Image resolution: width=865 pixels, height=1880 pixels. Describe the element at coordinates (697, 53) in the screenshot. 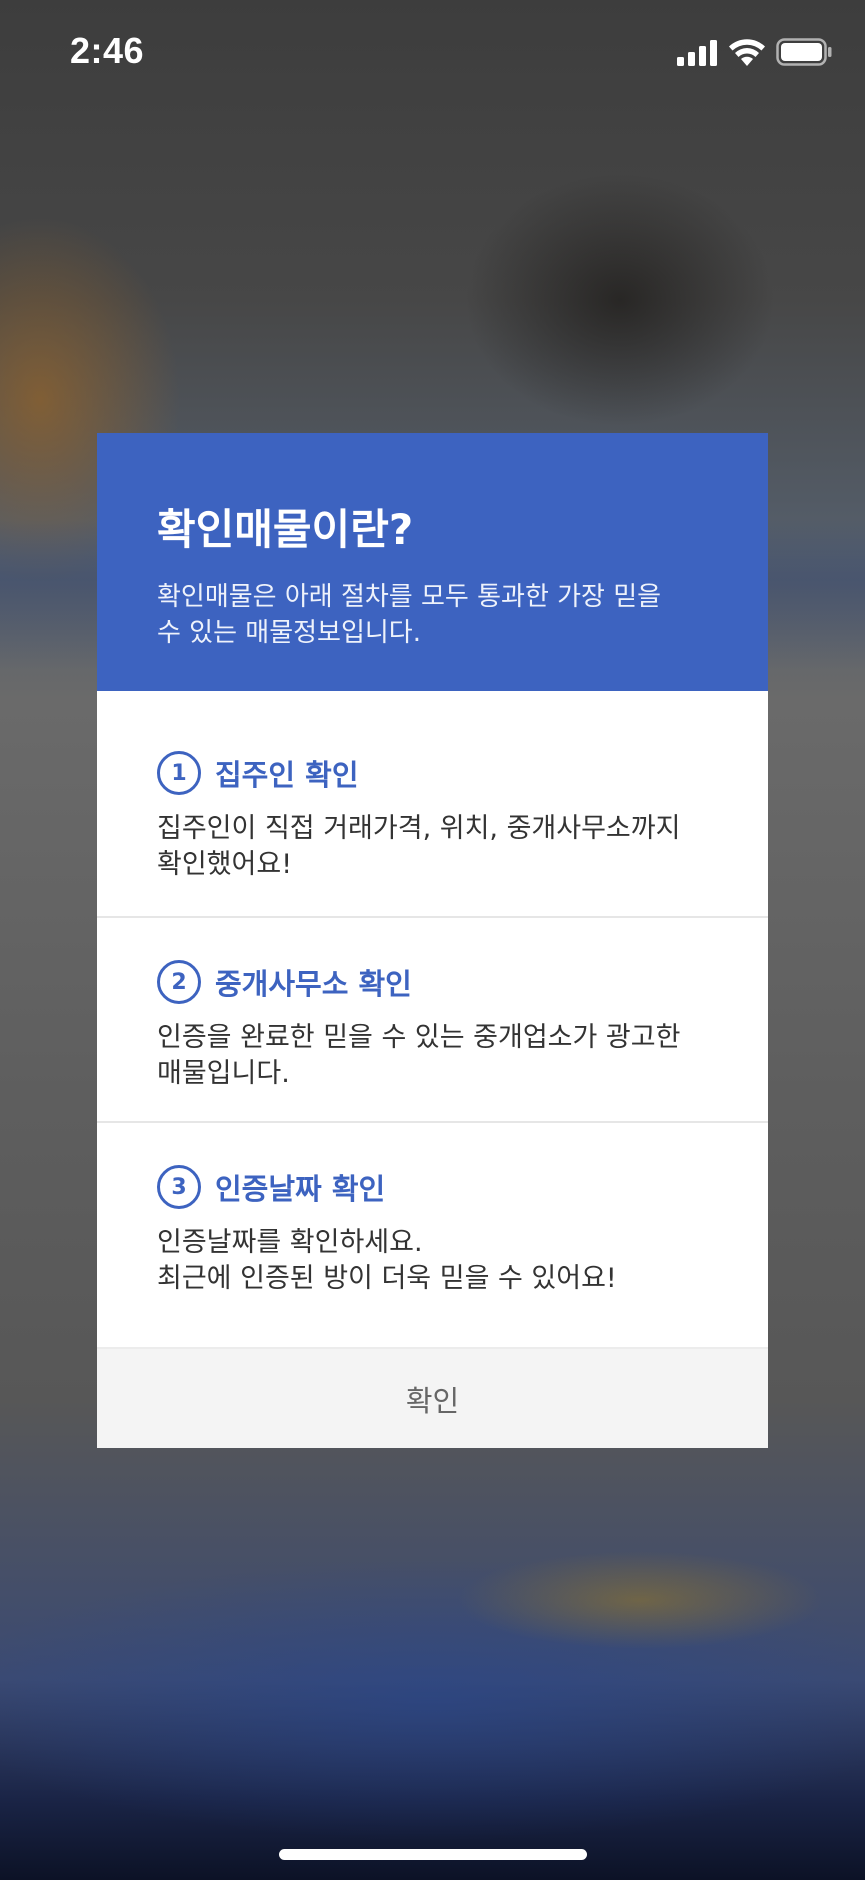

I see `cellular-signal-icon` at that location.